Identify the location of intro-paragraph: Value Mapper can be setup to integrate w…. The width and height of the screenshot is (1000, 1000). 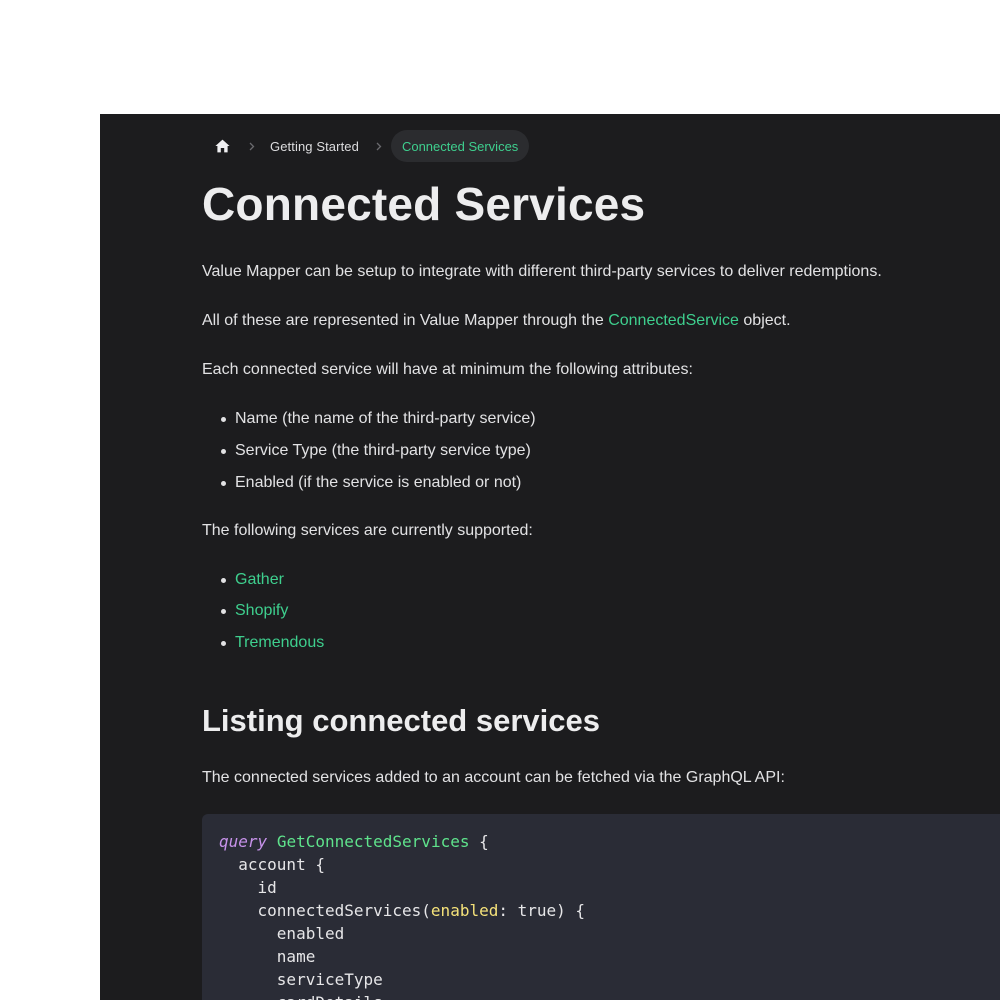
(542, 271).